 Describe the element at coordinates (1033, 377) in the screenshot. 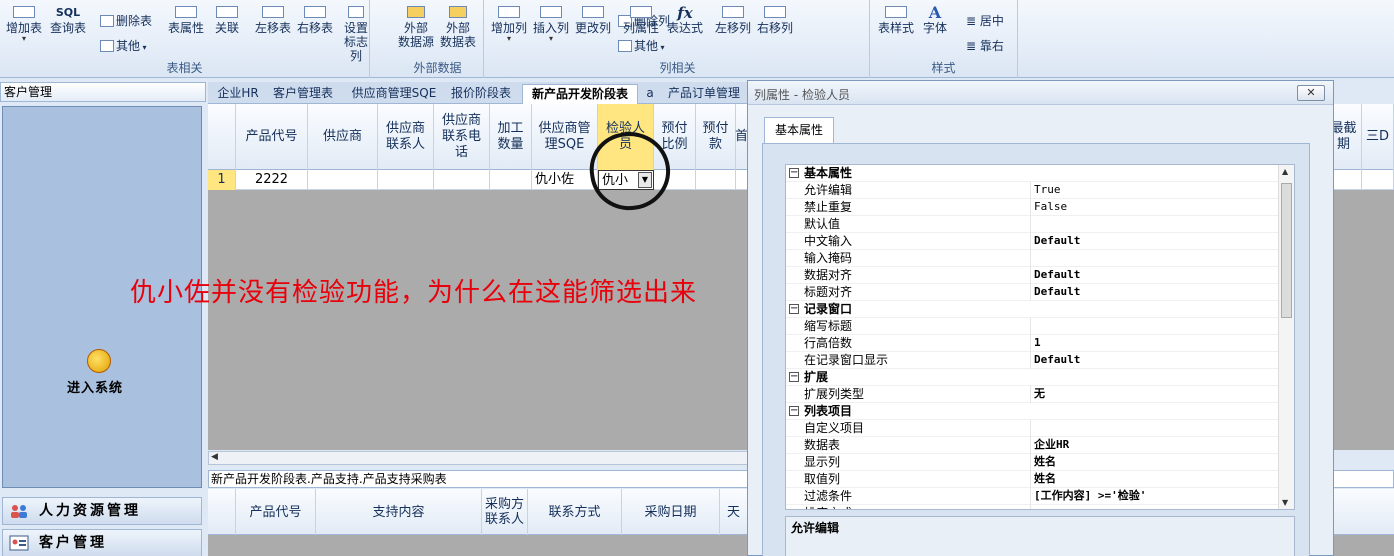

I see `property-category: − 扩展` at that location.